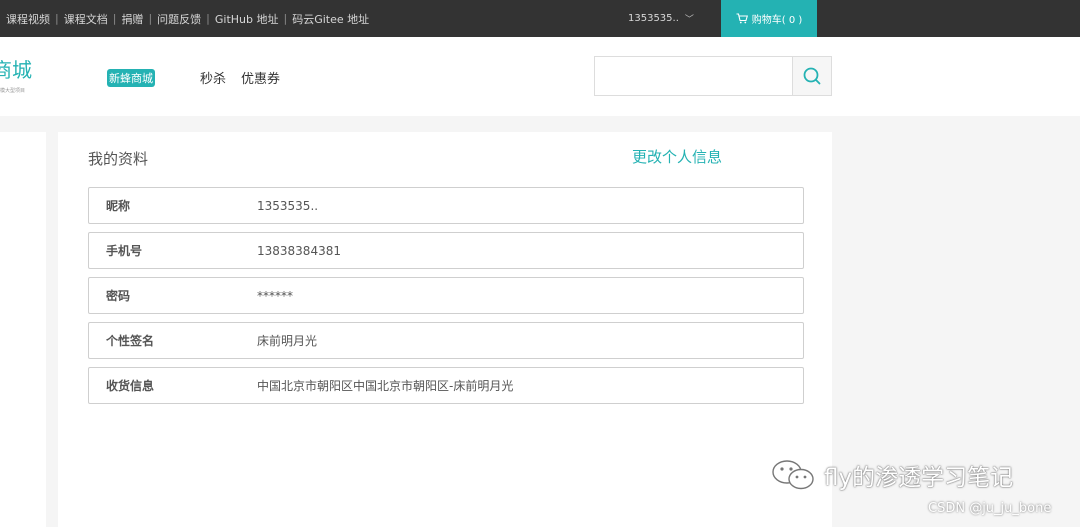 The width and height of the screenshot is (1080, 527). Describe the element at coordinates (777, 20) in the screenshot. I see `cart-label: 购物车( 0 )` at that location.